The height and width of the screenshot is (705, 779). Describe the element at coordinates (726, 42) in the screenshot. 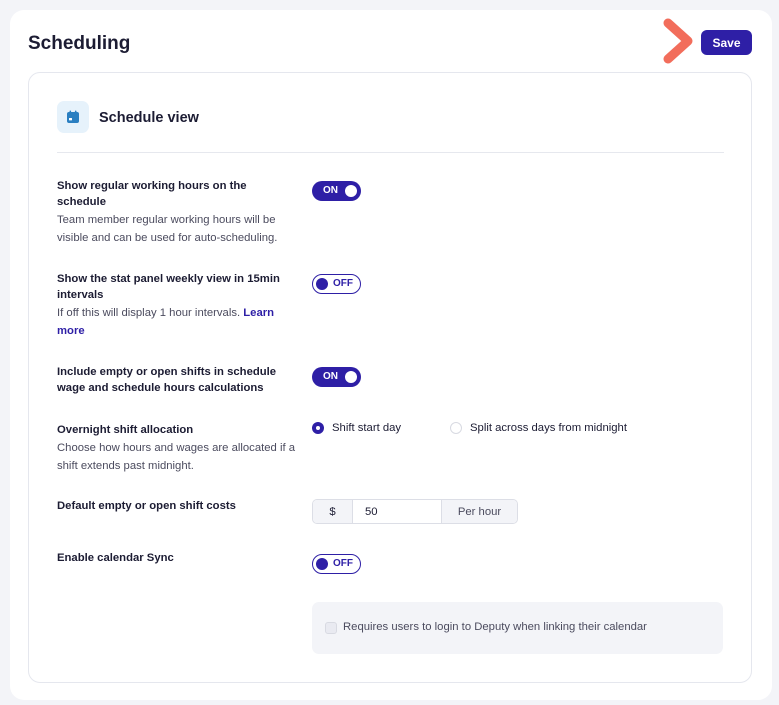

I see `save-button: Save` at that location.